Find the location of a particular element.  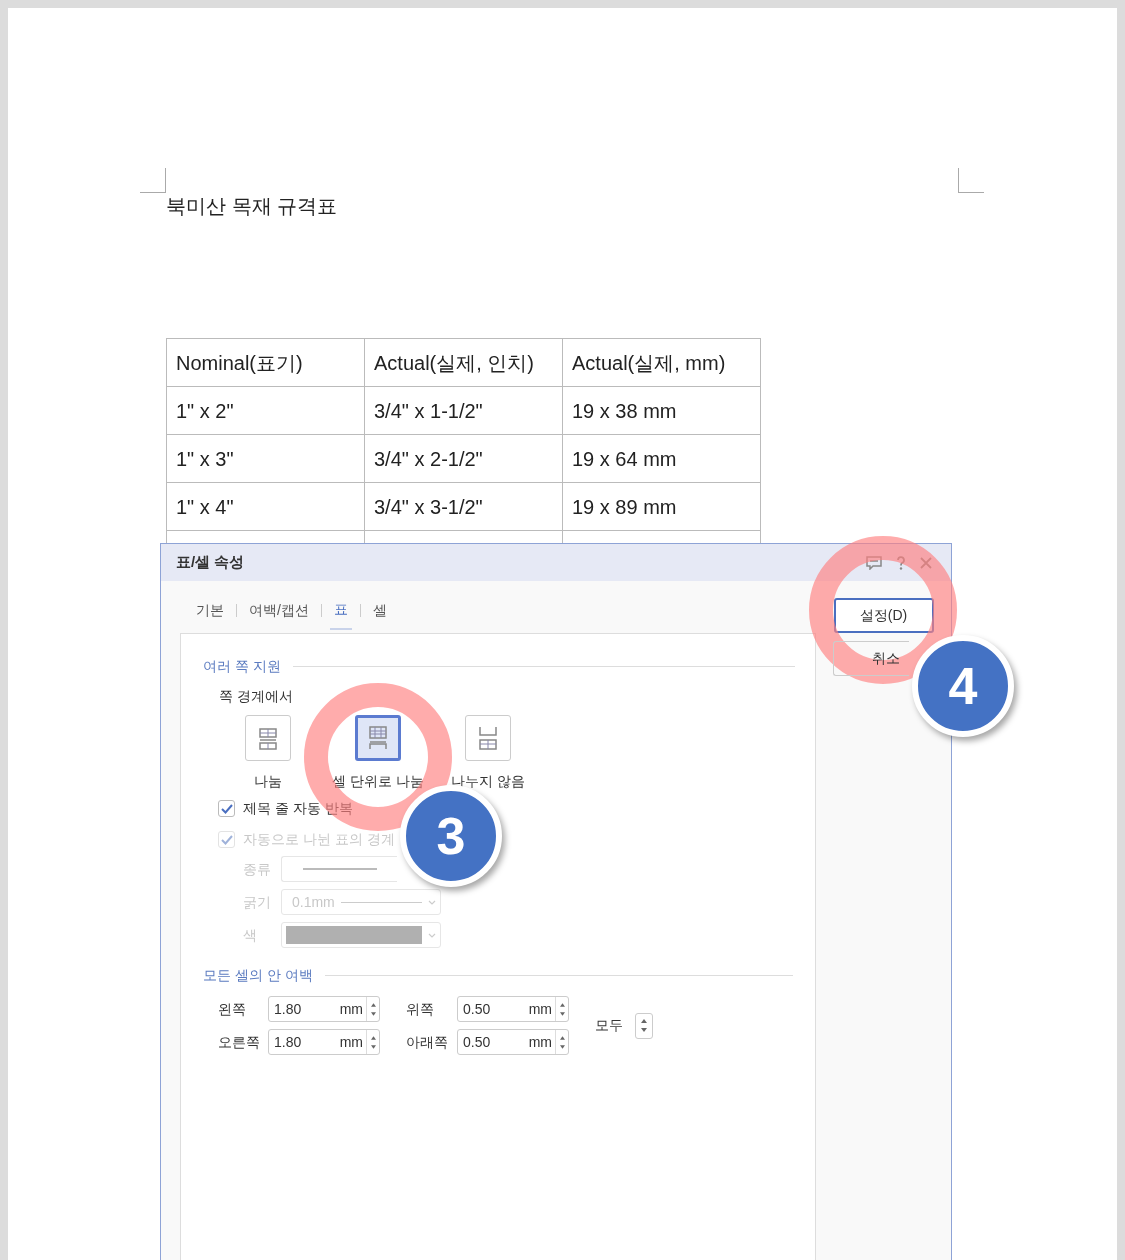

option-label: 나눔 is located at coordinates (268, 781).